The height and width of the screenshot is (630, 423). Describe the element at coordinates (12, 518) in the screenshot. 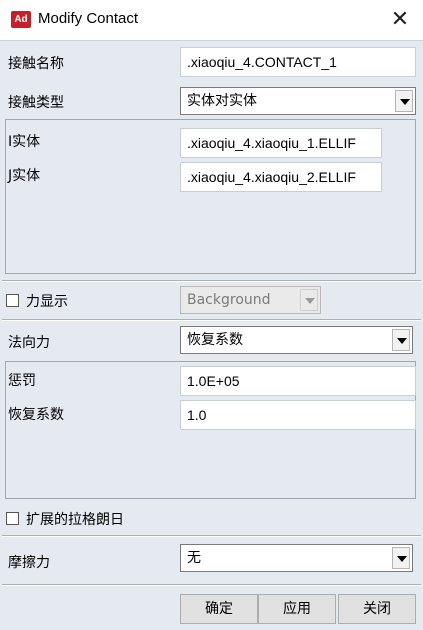

I see `augmented-lagrangian-checkbox` at that location.